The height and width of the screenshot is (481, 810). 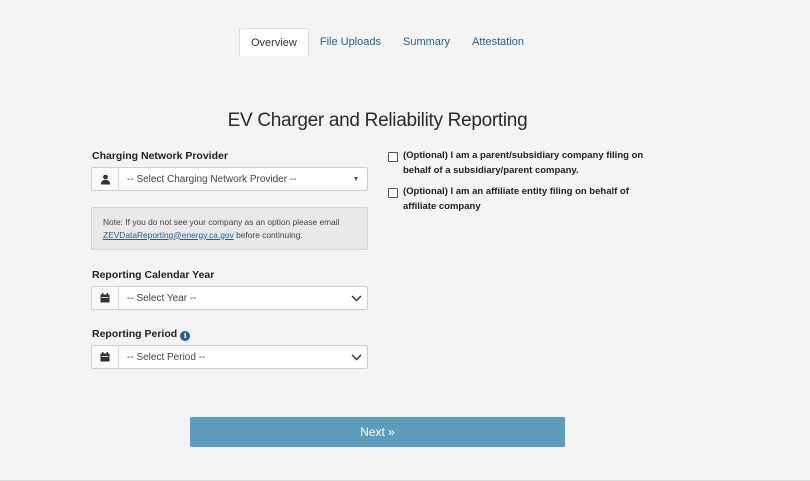 I want to click on parent-subsidiary-label-line2: behalf of a subsidiary/parent company., so click(x=491, y=170).